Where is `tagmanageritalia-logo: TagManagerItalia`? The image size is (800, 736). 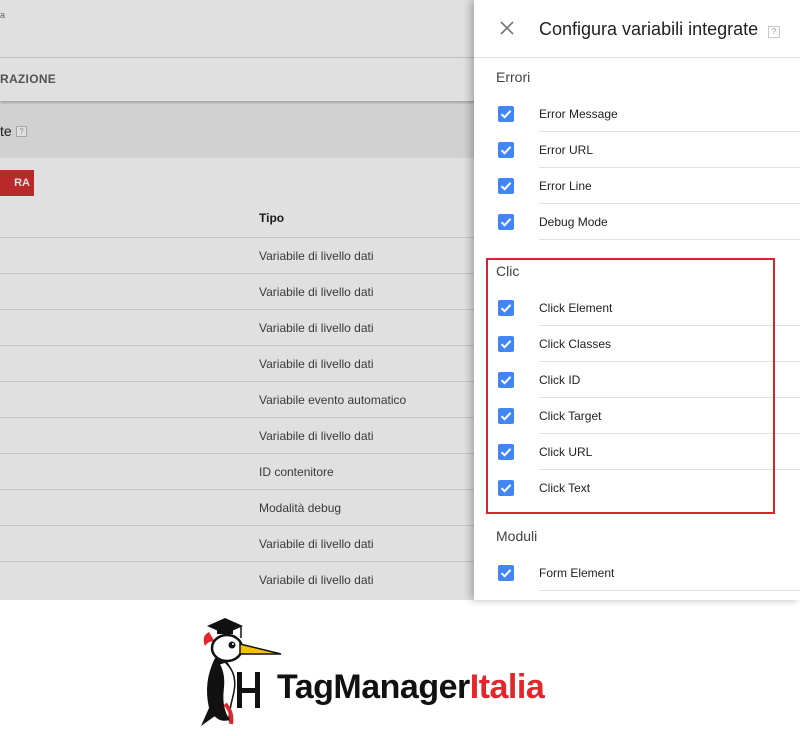 tagmanageritalia-logo: TagManagerItalia is located at coordinates (405, 670).